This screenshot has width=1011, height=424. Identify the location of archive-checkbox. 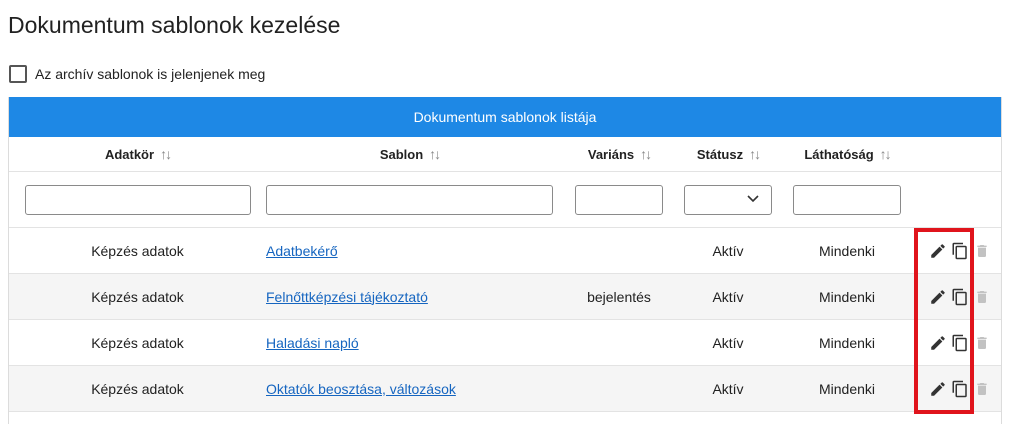
(18, 74).